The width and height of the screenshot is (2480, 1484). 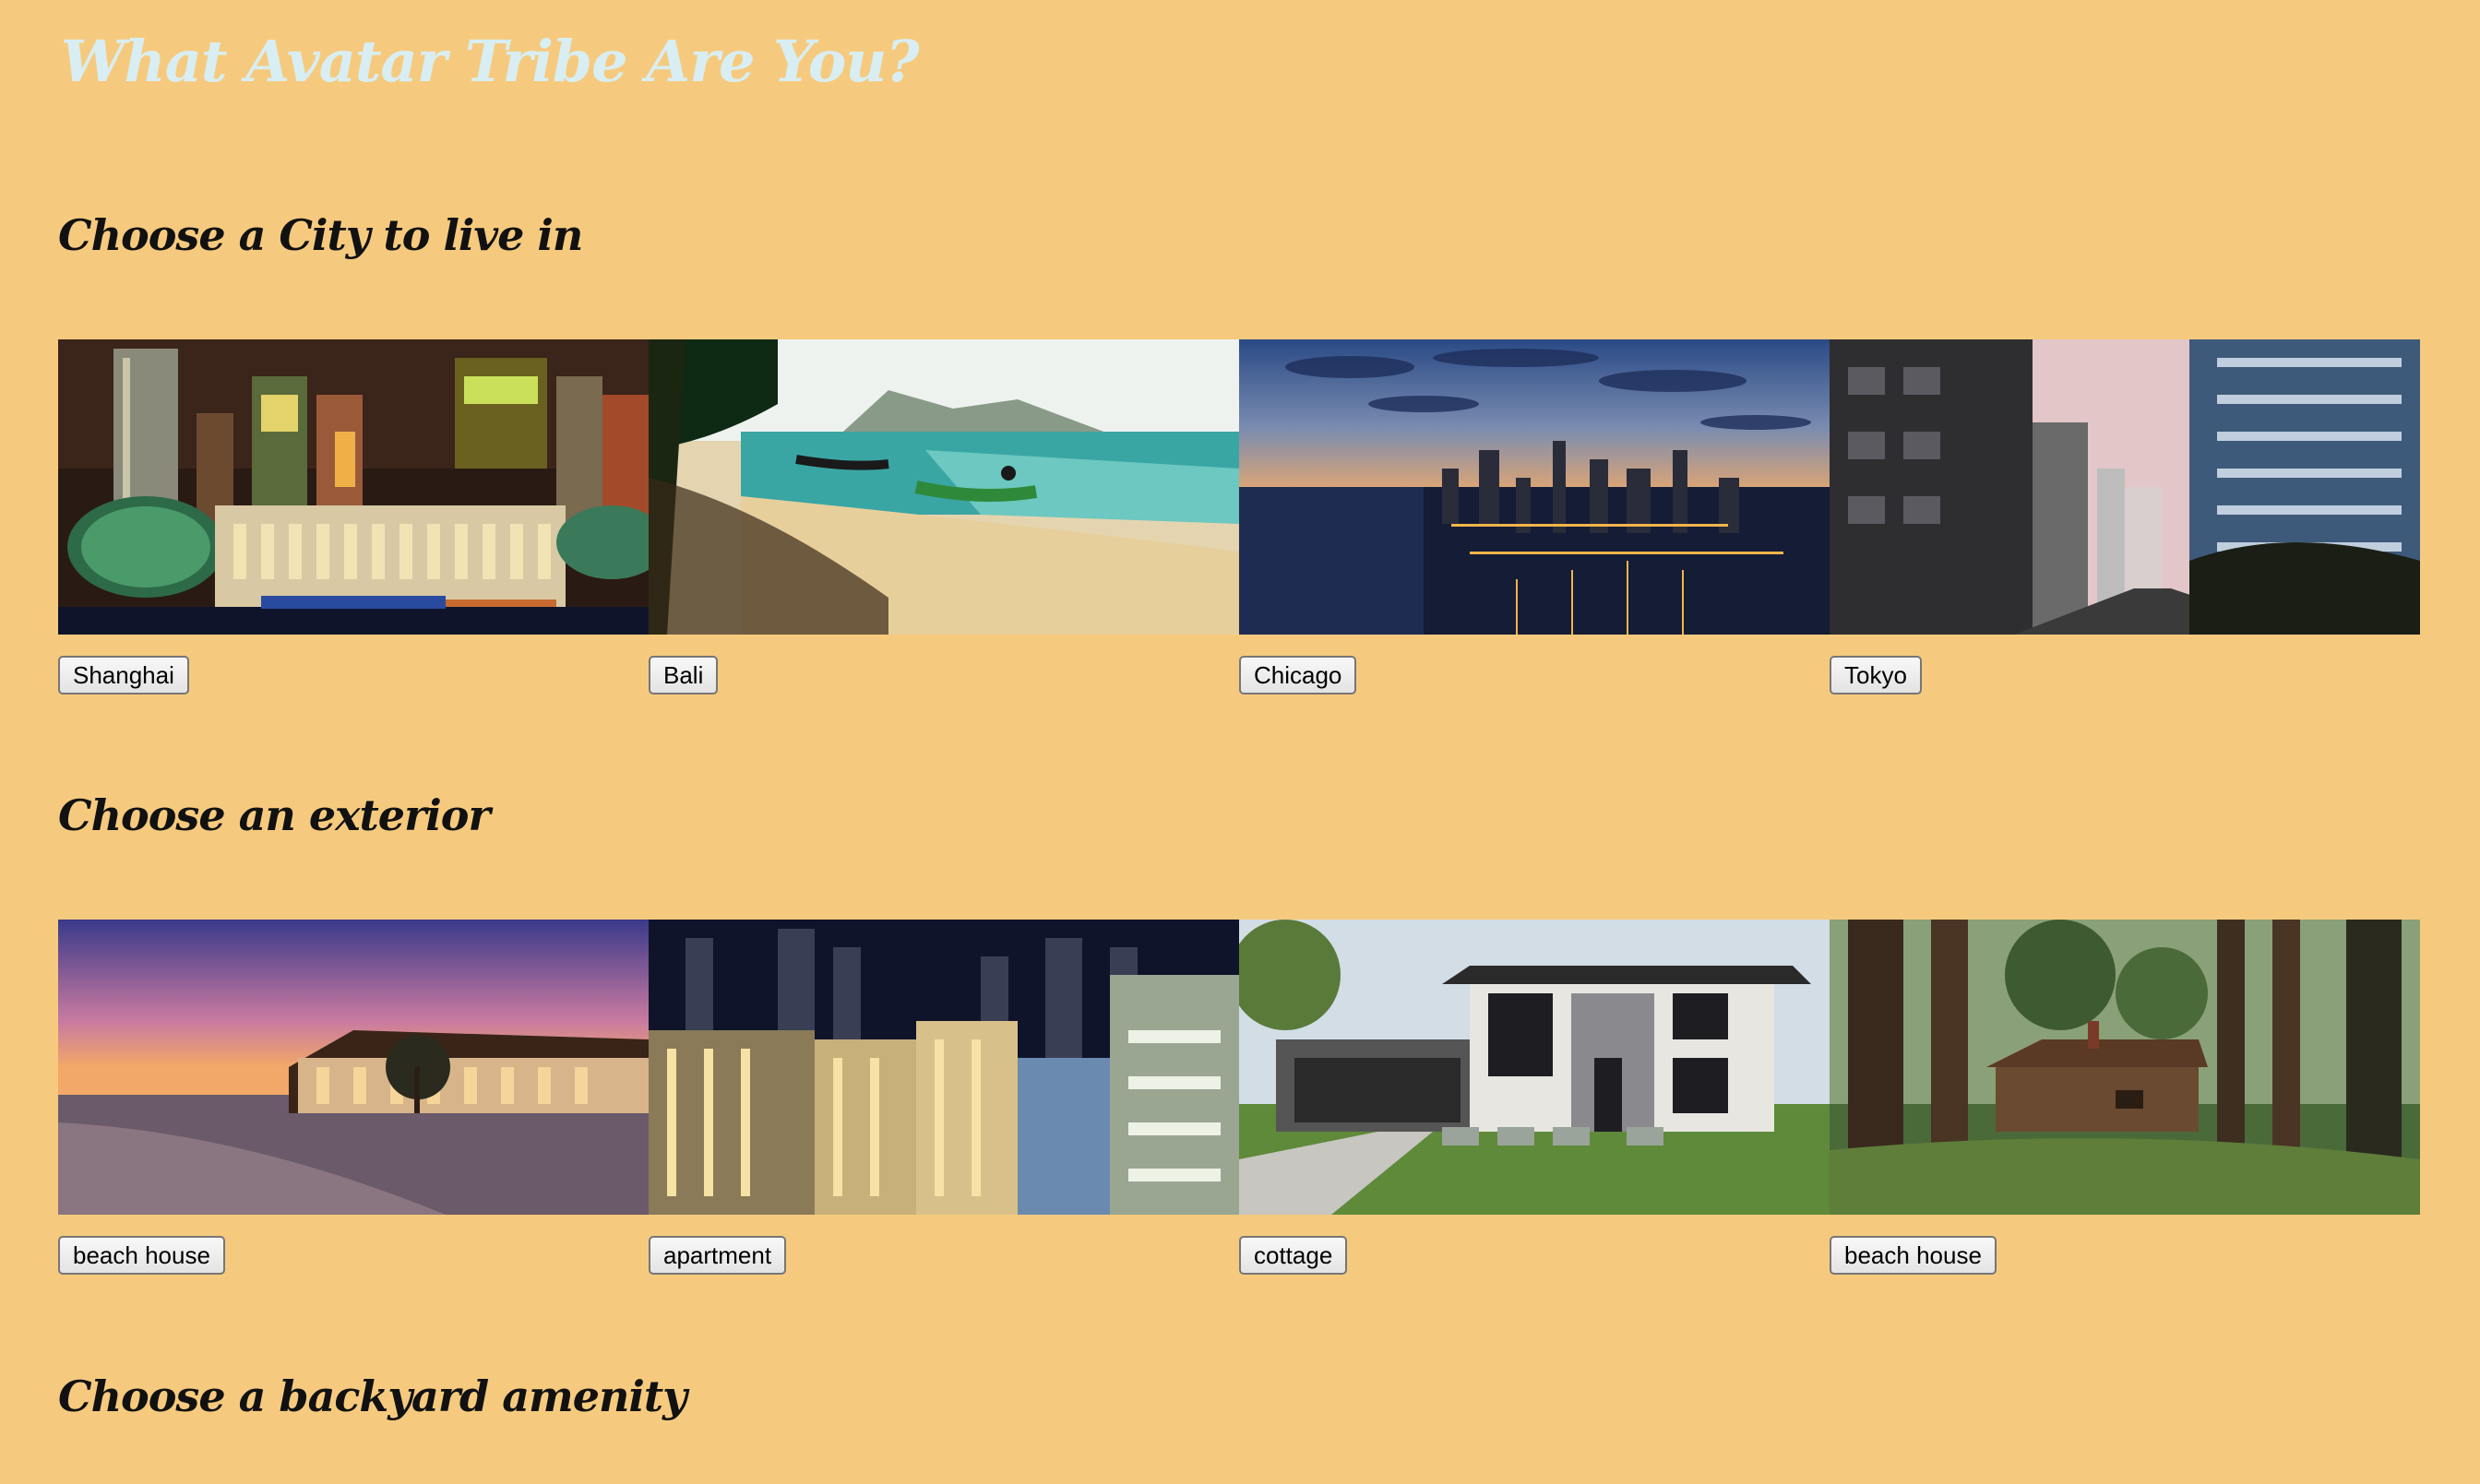 I want to click on city-option-chicago-button: Chicago, so click(x=1298, y=675).